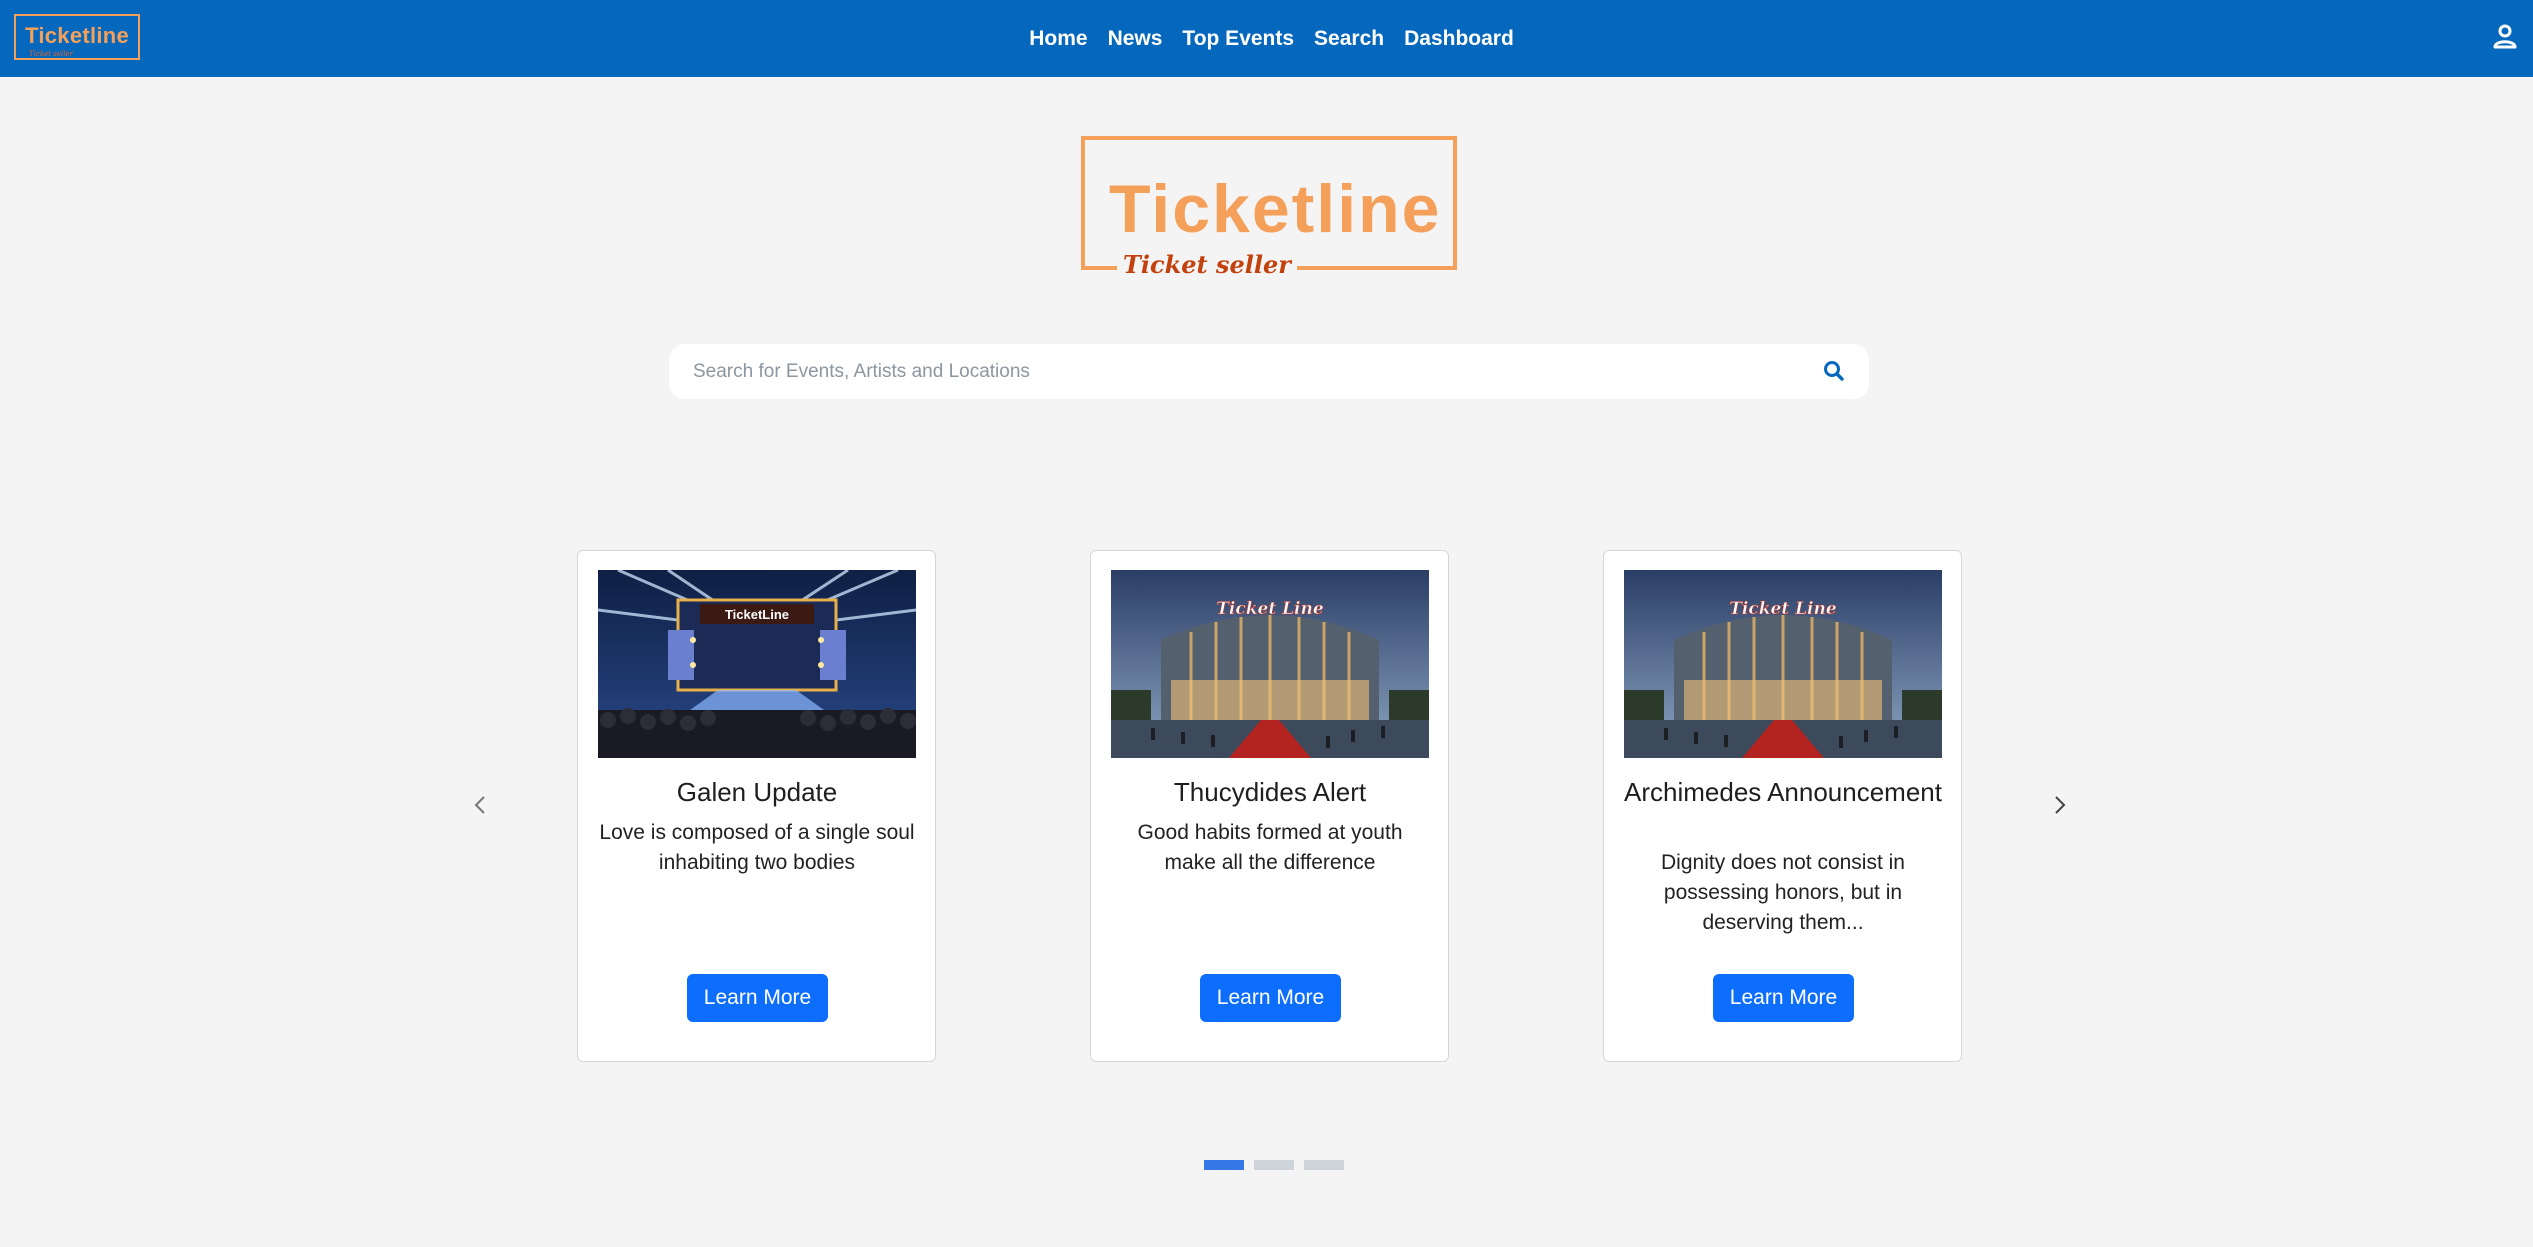  I want to click on chevron-left-icon, so click(480, 805).